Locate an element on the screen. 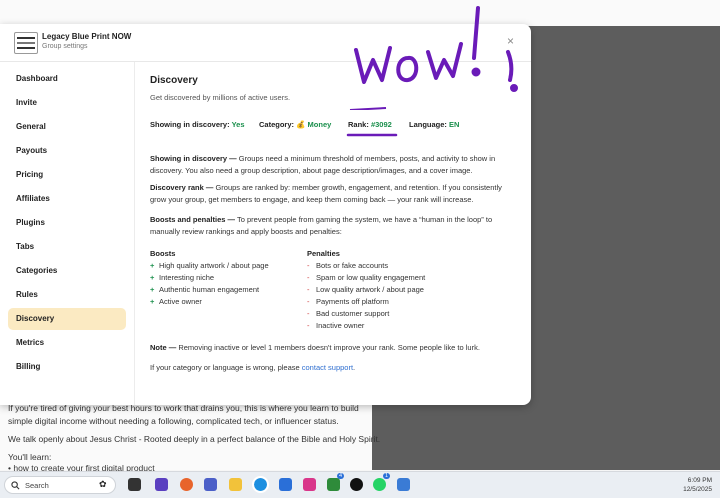 The height and width of the screenshot is (498, 720). penalties-heading: Penalties is located at coordinates (323, 253).